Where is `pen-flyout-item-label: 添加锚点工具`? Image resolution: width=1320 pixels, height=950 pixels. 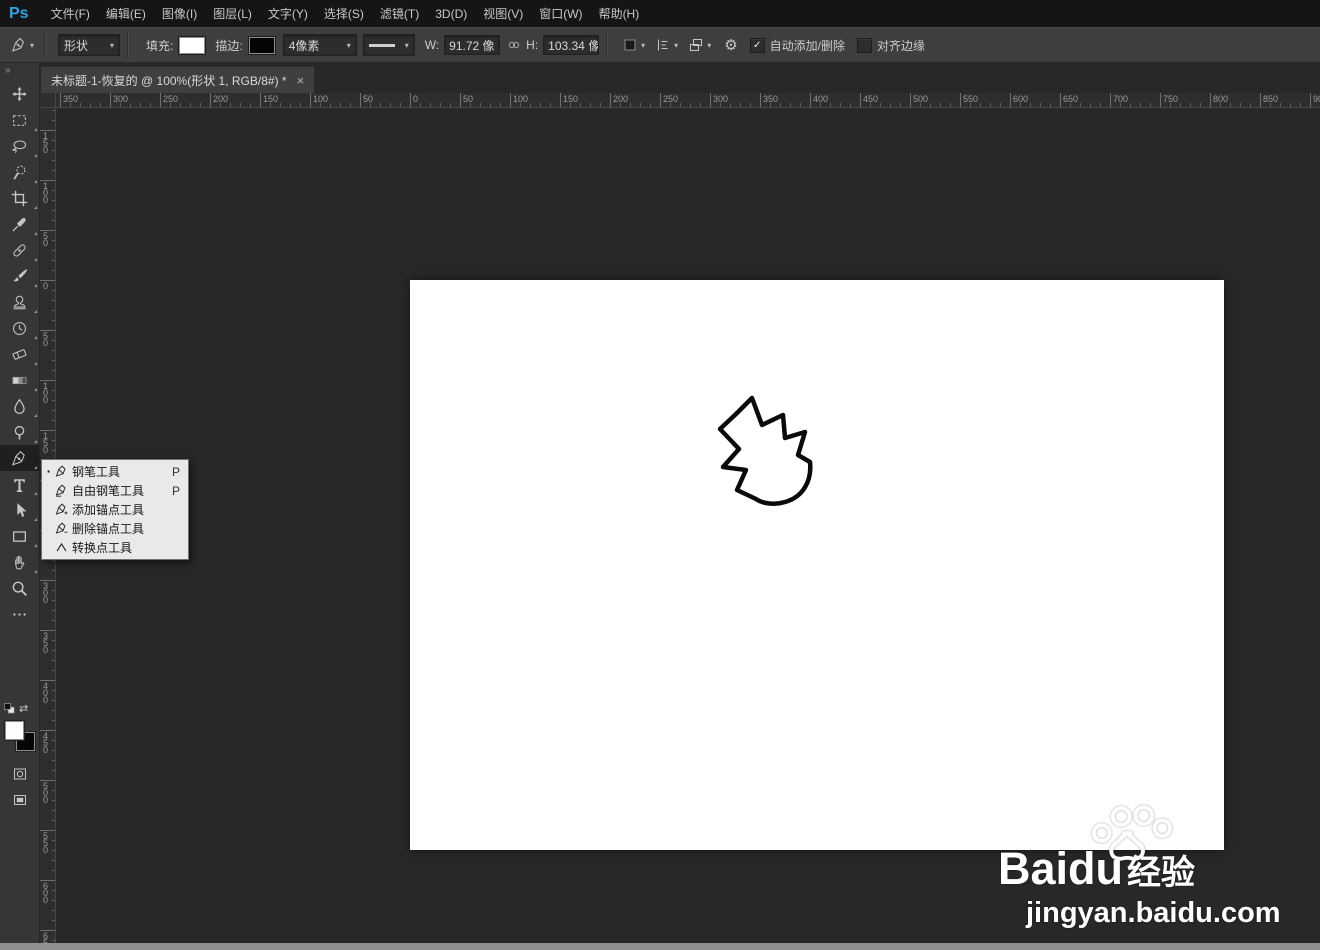 pen-flyout-item-label: 添加锚点工具 is located at coordinates (108, 510).